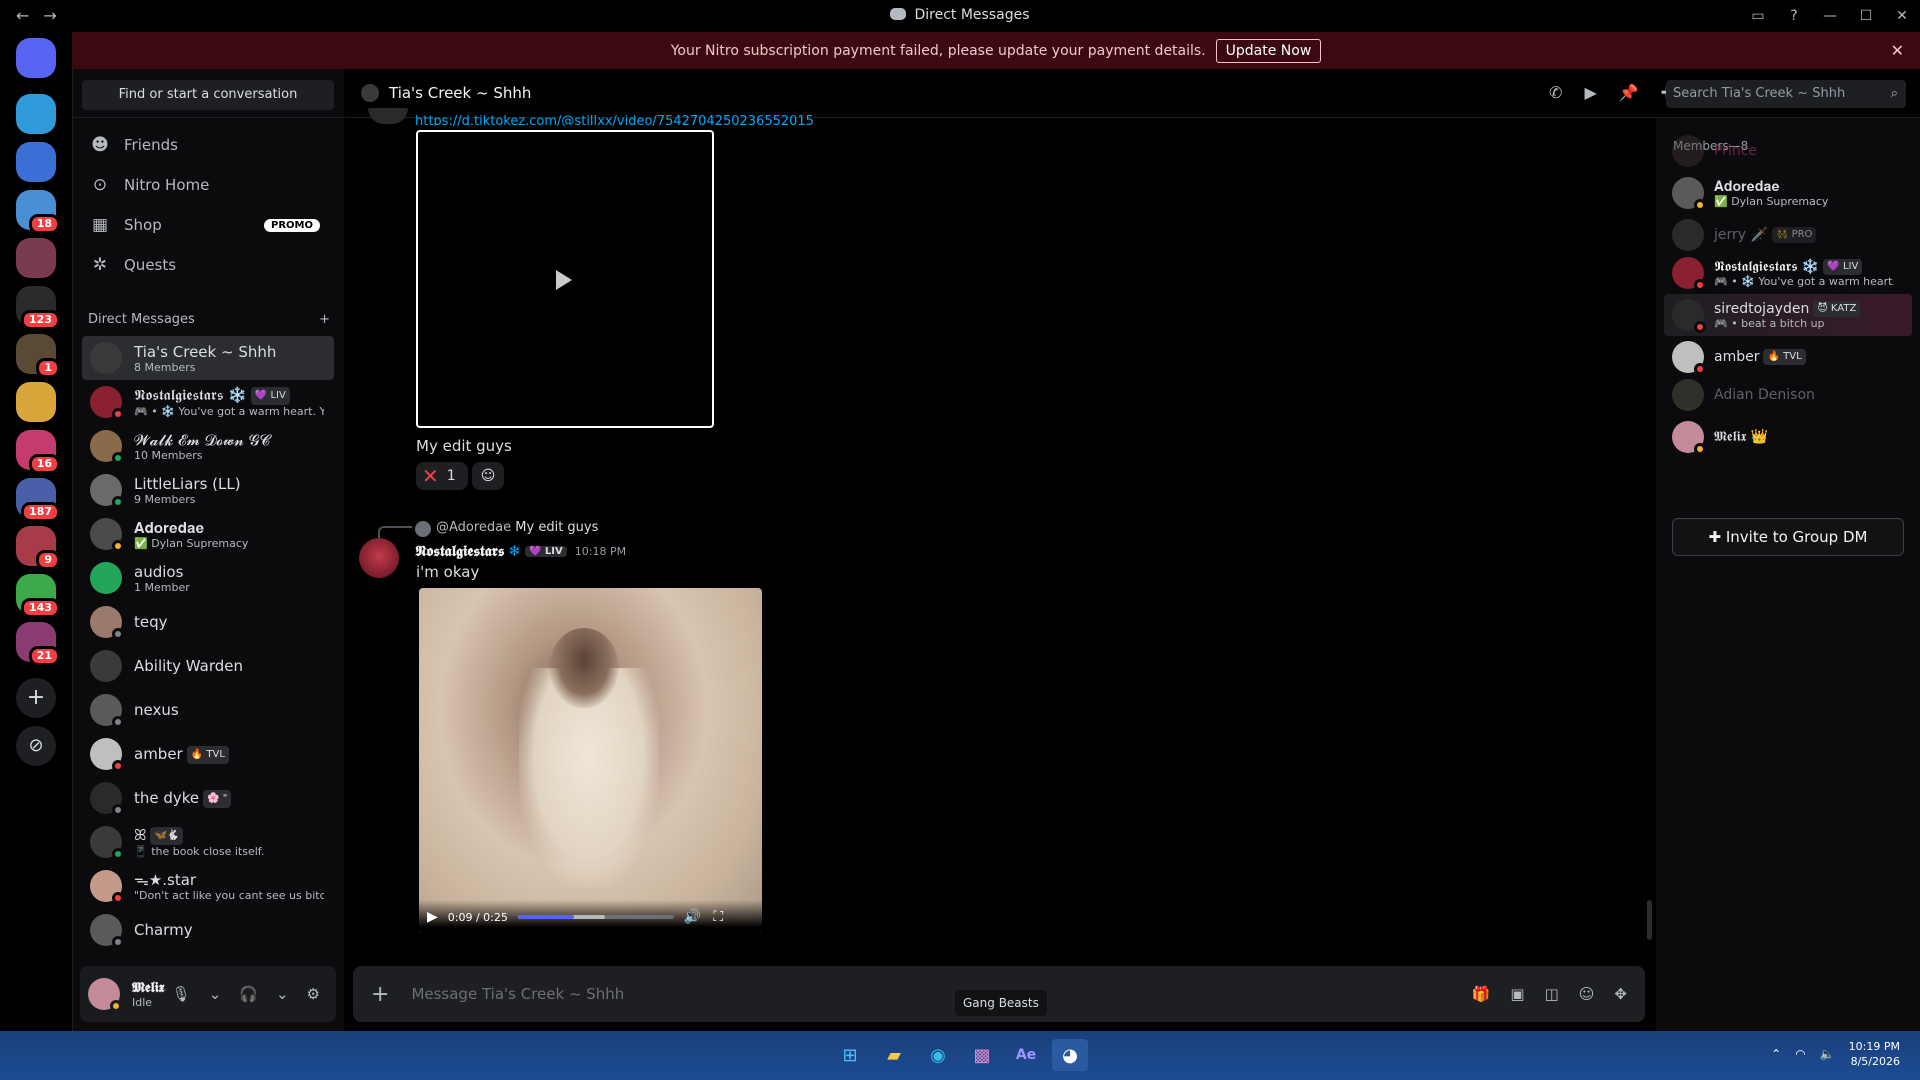 Image resolution: width=1920 pixels, height=1080 pixels. I want to click on volume-icon: 🔈, so click(1827, 1054).